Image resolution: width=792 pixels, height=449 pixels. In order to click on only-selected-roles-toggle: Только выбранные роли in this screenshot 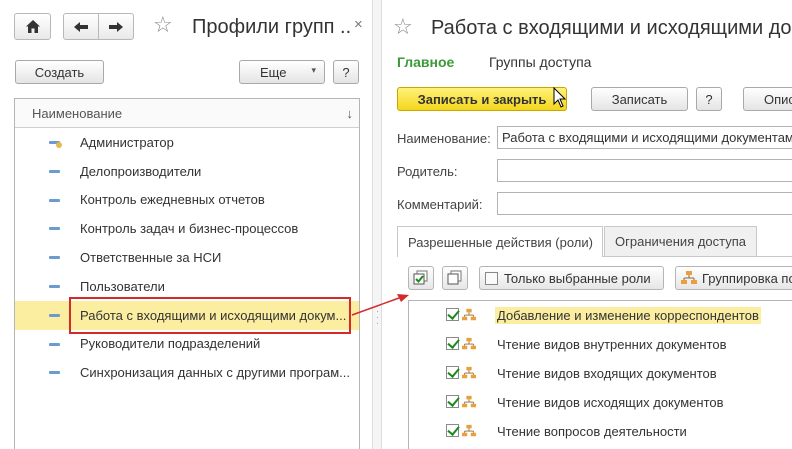, I will do `click(571, 278)`.